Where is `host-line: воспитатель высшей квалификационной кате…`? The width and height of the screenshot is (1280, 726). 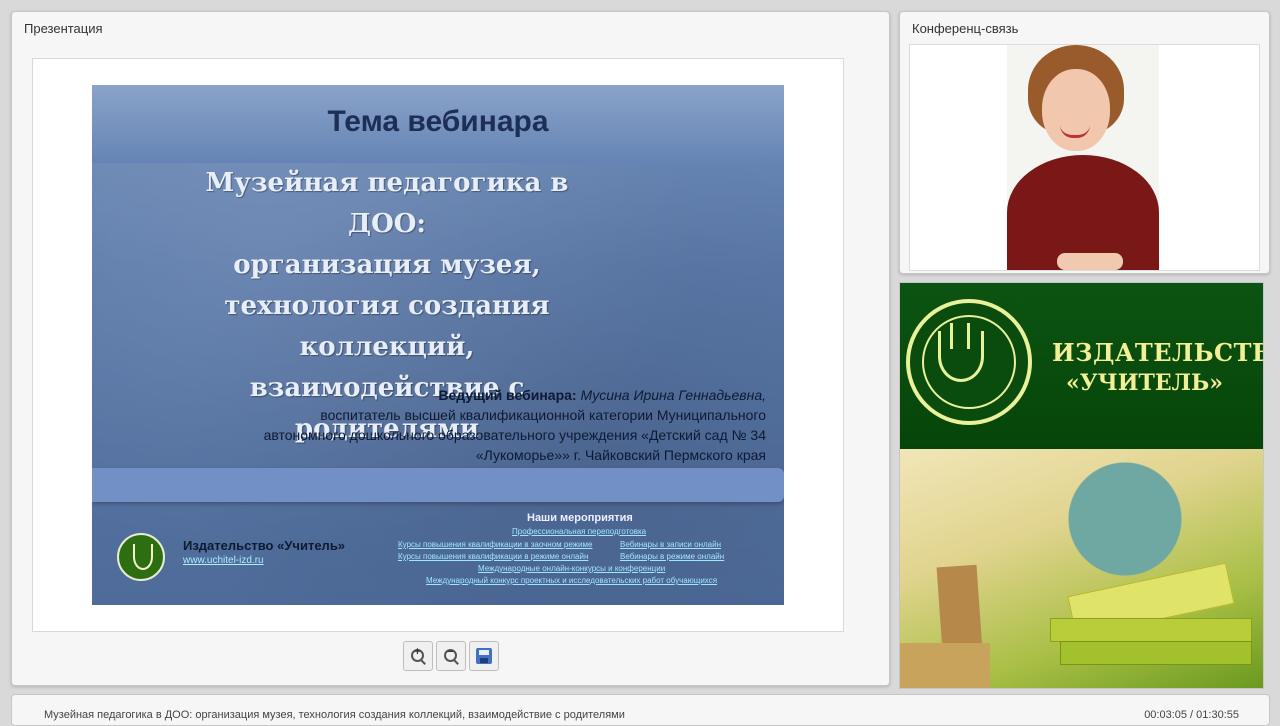 host-line: воспитатель высшей квалификационной кате… is located at coordinates (543, 415).